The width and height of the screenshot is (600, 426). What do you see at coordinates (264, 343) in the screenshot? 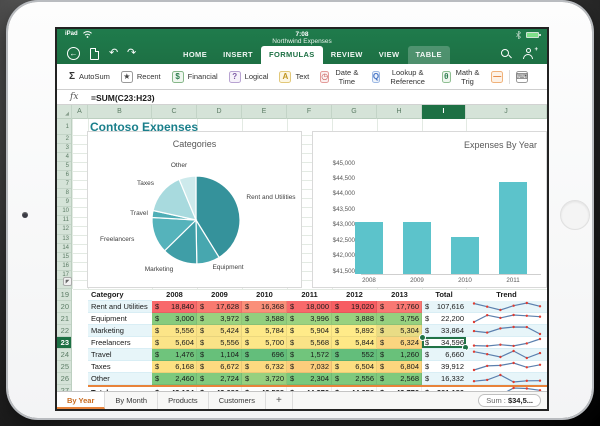
I see `value-cell-2010: $5,700` at bounding box center [264, 343].